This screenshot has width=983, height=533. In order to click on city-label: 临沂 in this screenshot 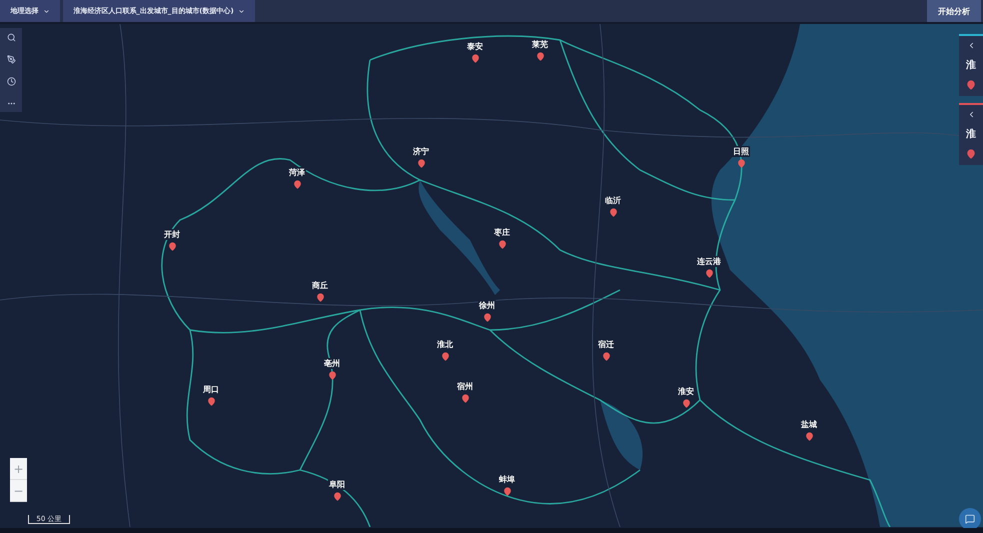, I will do `click(613, 200)`.